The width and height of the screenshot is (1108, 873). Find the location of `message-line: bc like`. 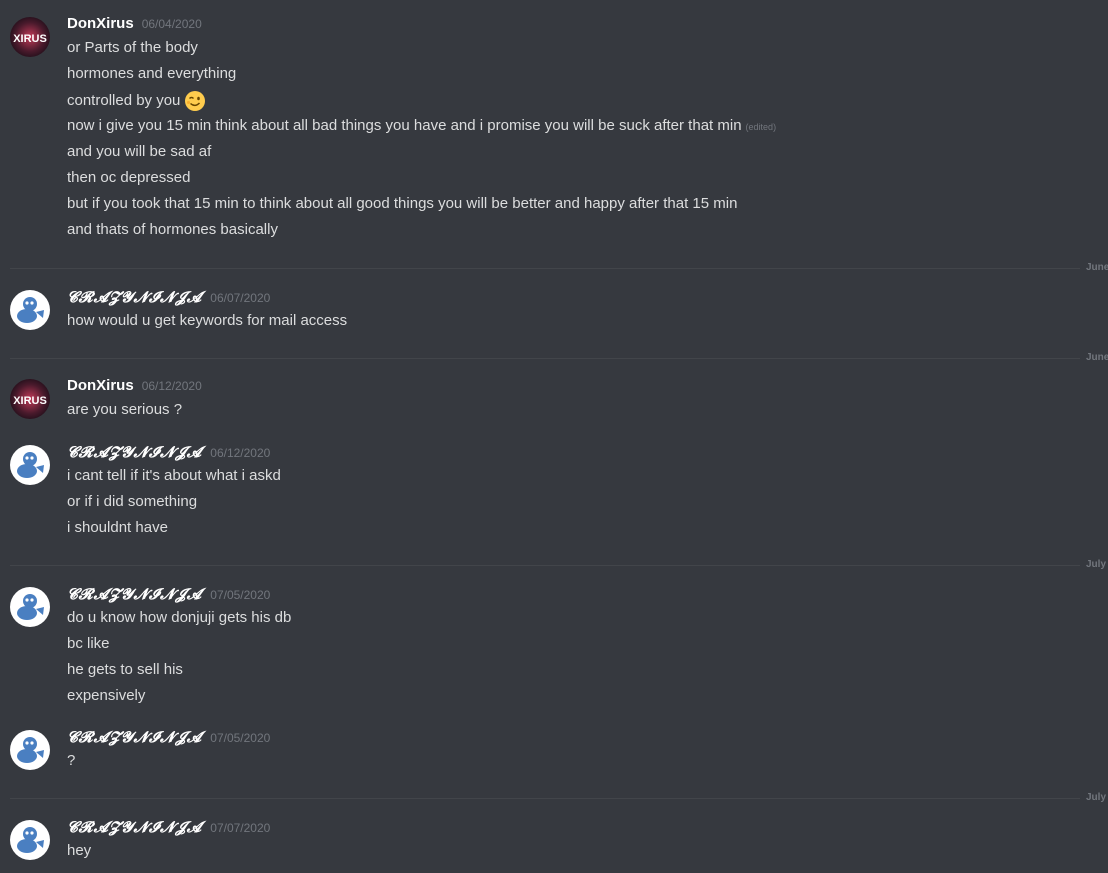

message-line: bc like is located at coordinates (88, 643).